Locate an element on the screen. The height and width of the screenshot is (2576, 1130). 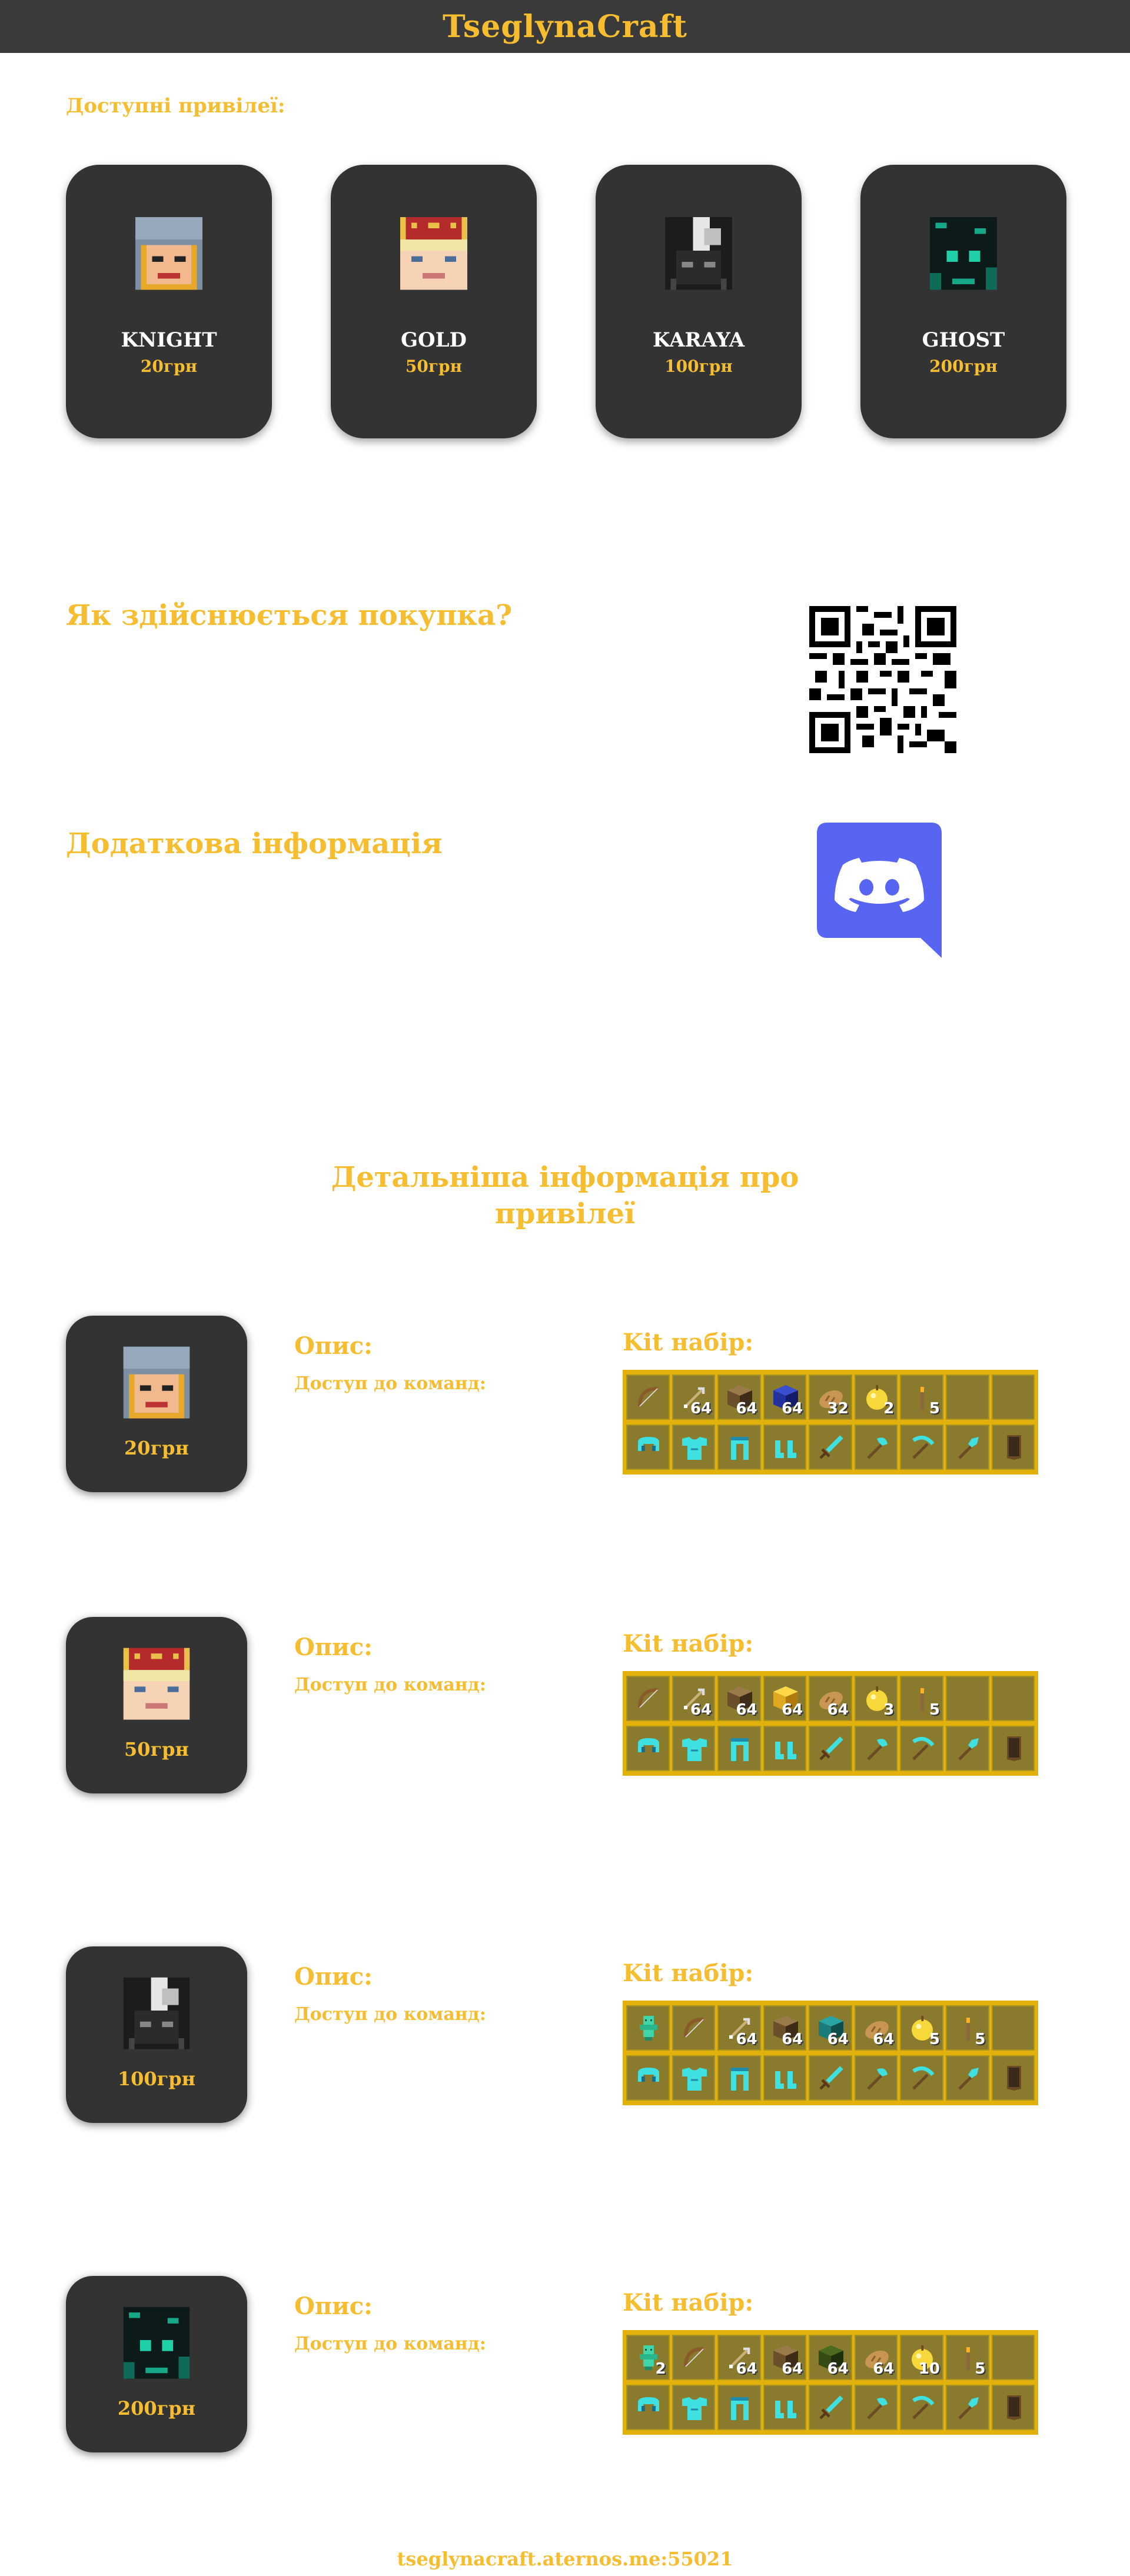
diamond-shovel-icon is located at coordinates (968, 2408).